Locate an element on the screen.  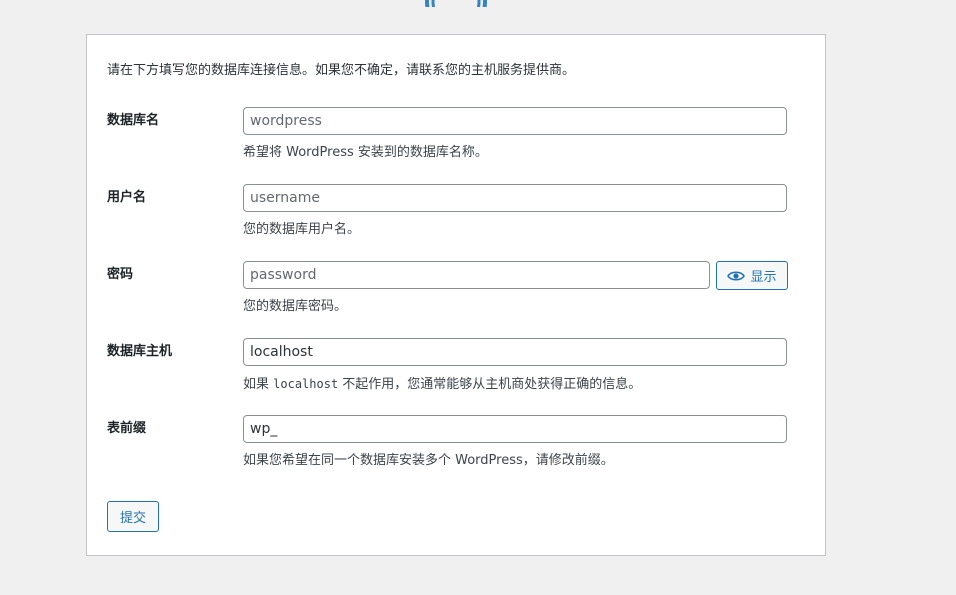
dbname-description: 希望将 WordPress 安装到的数据库名称。 is located at coordinates (365, 152).